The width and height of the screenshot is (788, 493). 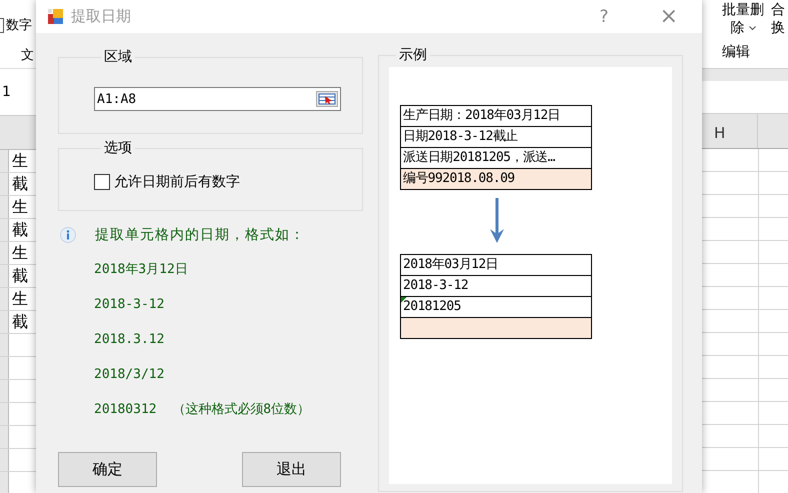 What do you see at coordinates (130, 375) in the screenshot?
I see `format-example: 2018/3/12` at bounding box center [130, 375].